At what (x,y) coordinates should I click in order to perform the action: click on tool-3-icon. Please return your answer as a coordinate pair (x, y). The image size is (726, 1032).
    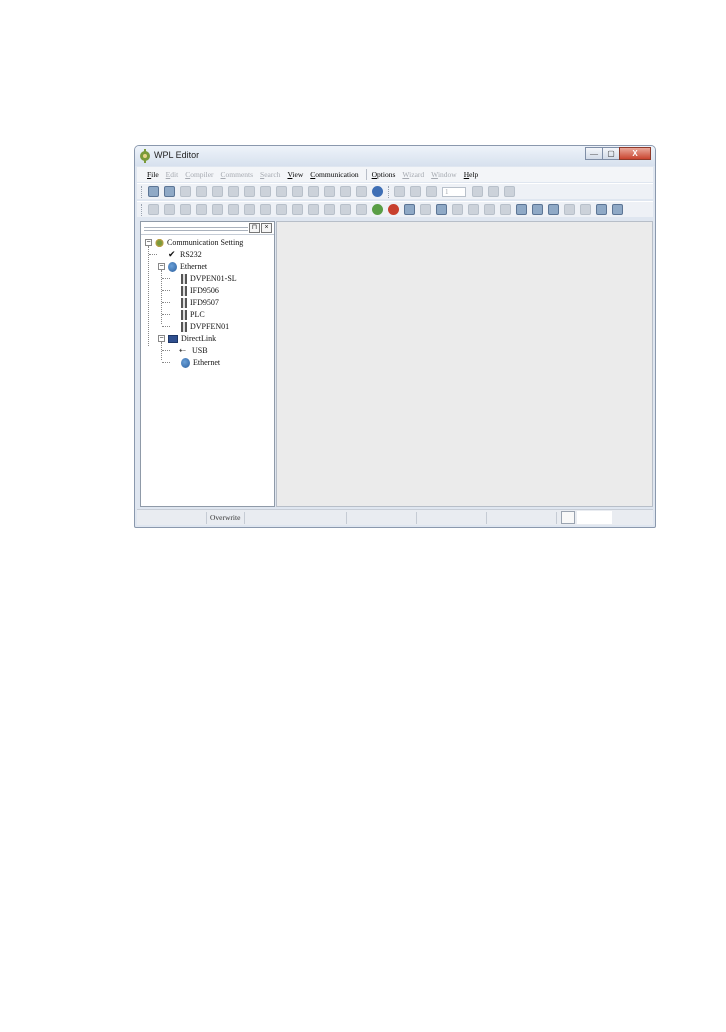
    Looking at the image, I should click on (185, 209).